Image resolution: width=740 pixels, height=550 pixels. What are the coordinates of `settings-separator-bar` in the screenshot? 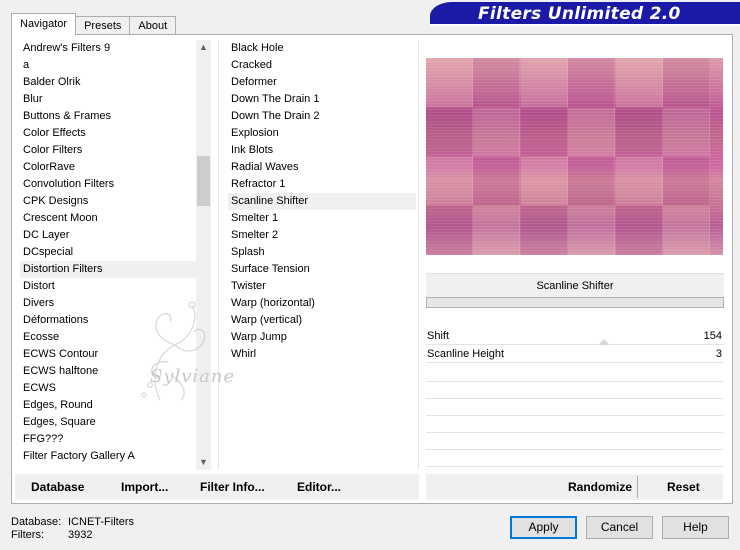 It's located at (575, 302).